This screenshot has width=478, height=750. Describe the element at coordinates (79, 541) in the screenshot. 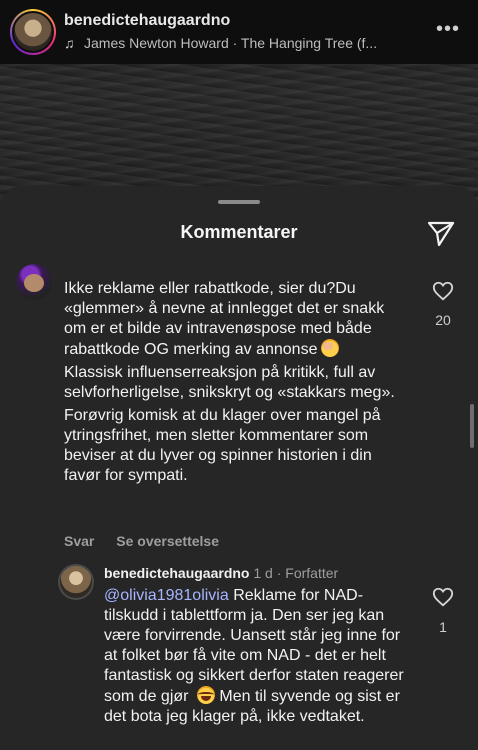

I see `reply-button: Svar` at that location.